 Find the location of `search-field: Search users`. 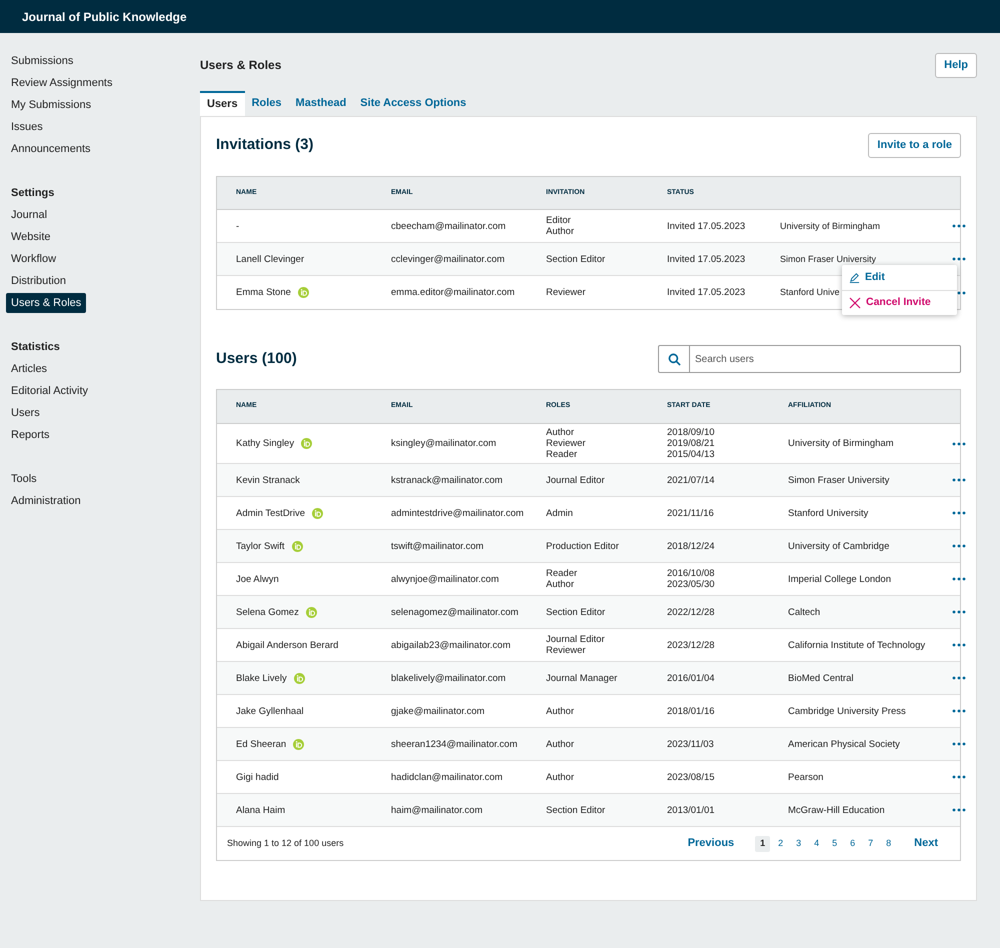

search-field: Search users is located at coordinates (825, 359).